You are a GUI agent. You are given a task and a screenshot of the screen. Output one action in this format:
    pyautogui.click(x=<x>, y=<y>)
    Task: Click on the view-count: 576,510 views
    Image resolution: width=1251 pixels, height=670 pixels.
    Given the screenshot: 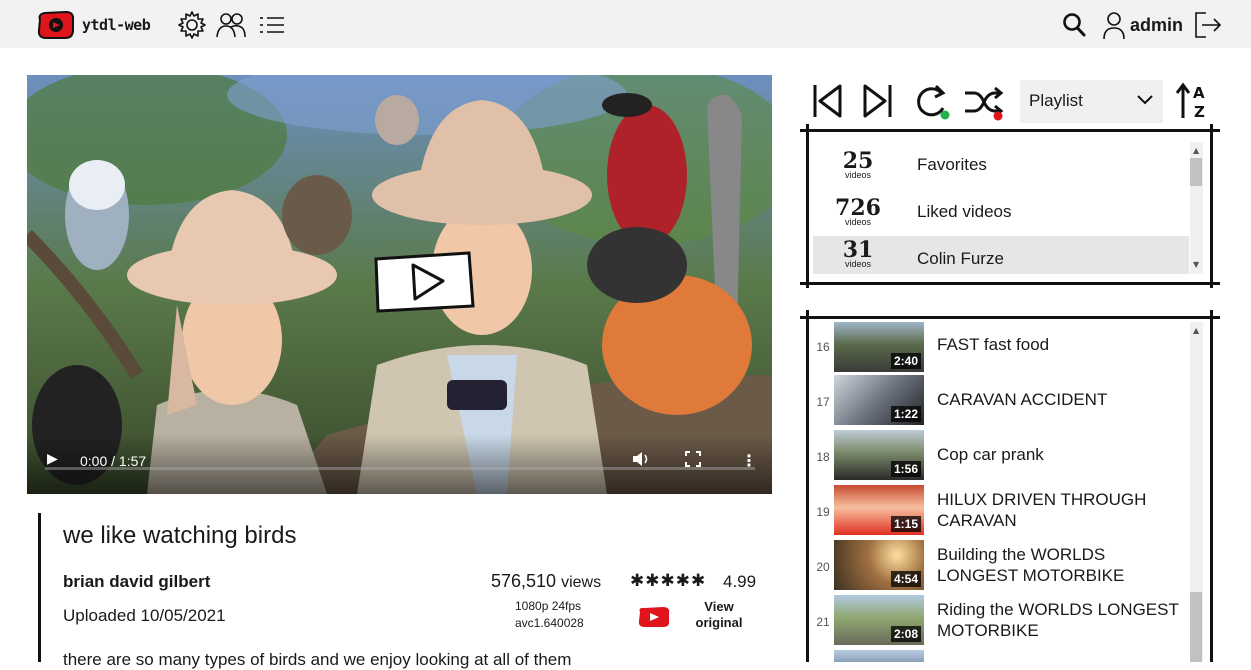 What is the action you would take?
    pyautogui.click(x=546, y=581)
    